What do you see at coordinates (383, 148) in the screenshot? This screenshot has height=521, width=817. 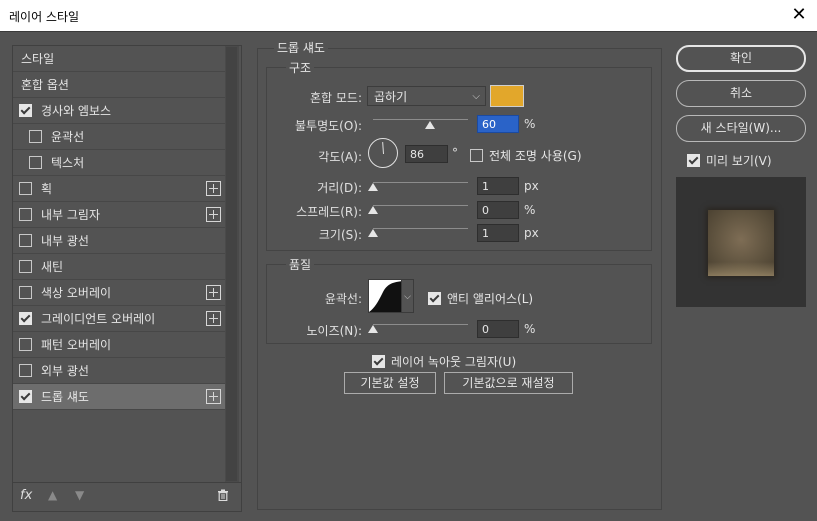 I see `angle-needle` at bounding box center [383, 148].